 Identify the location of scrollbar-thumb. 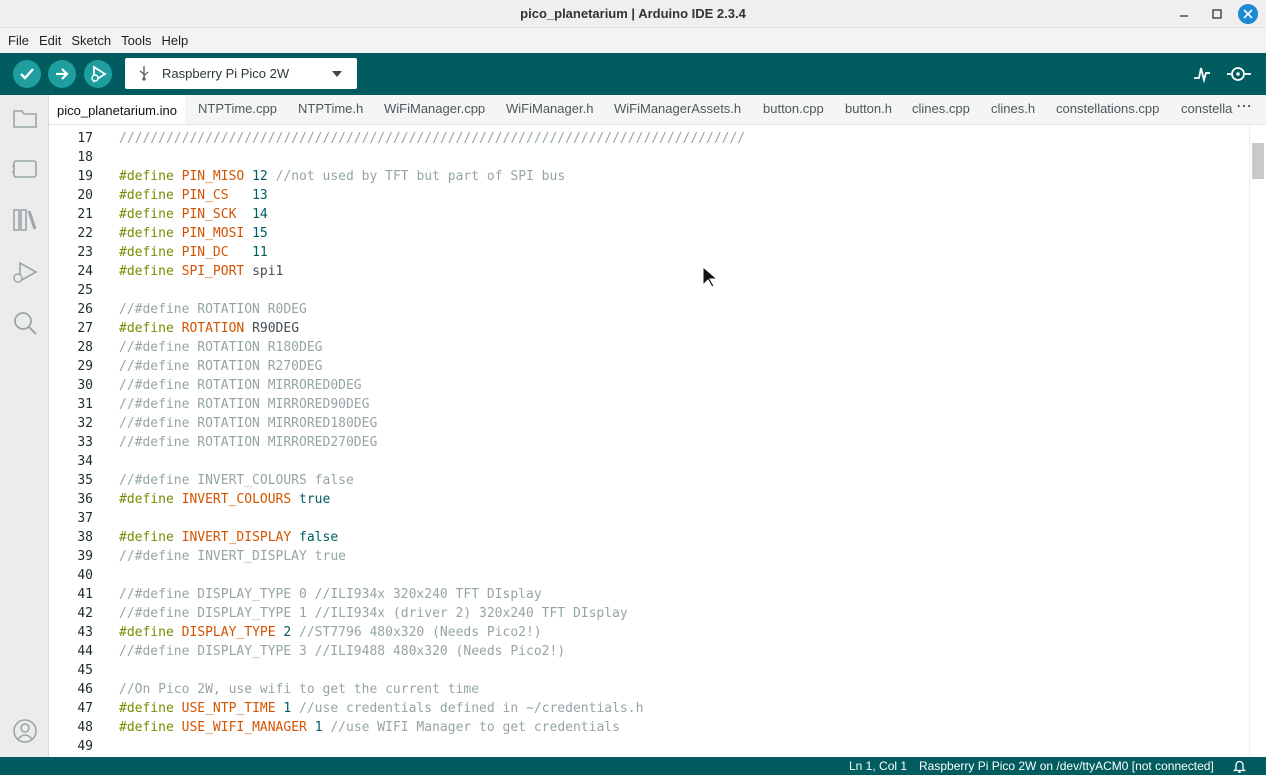
(1258, 161).